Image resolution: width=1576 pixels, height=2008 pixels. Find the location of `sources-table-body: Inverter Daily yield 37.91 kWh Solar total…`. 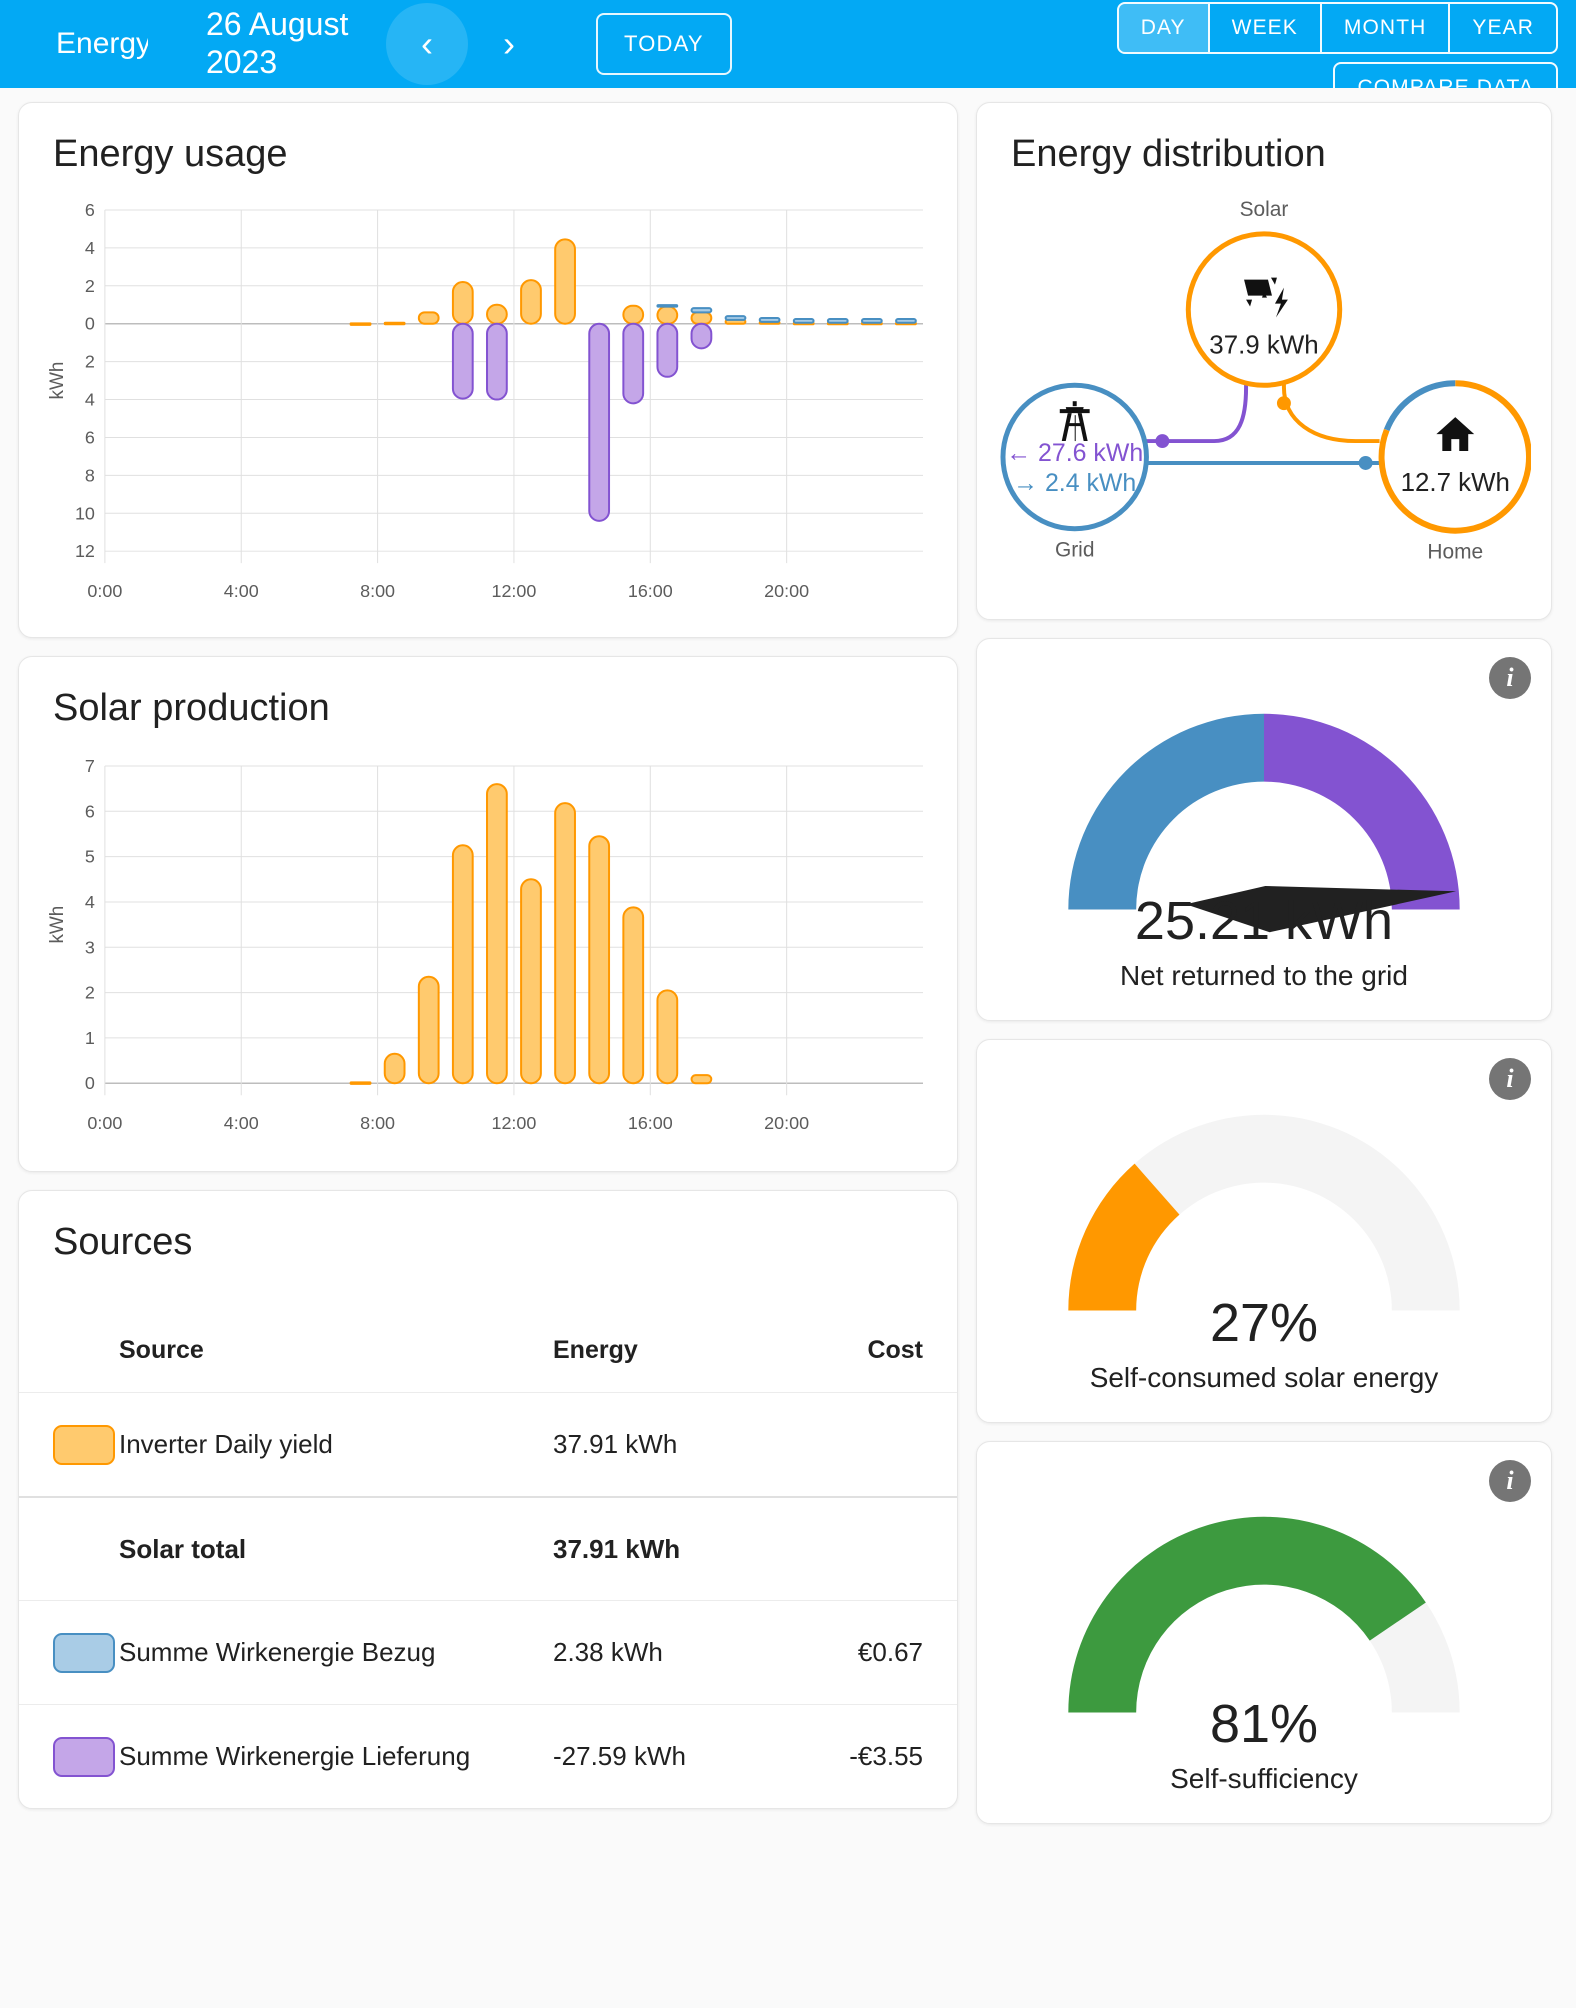

sources-table-body: Inverter Daily yield 37.91 kWh Solar total… is located at coordinates (488, 1600).